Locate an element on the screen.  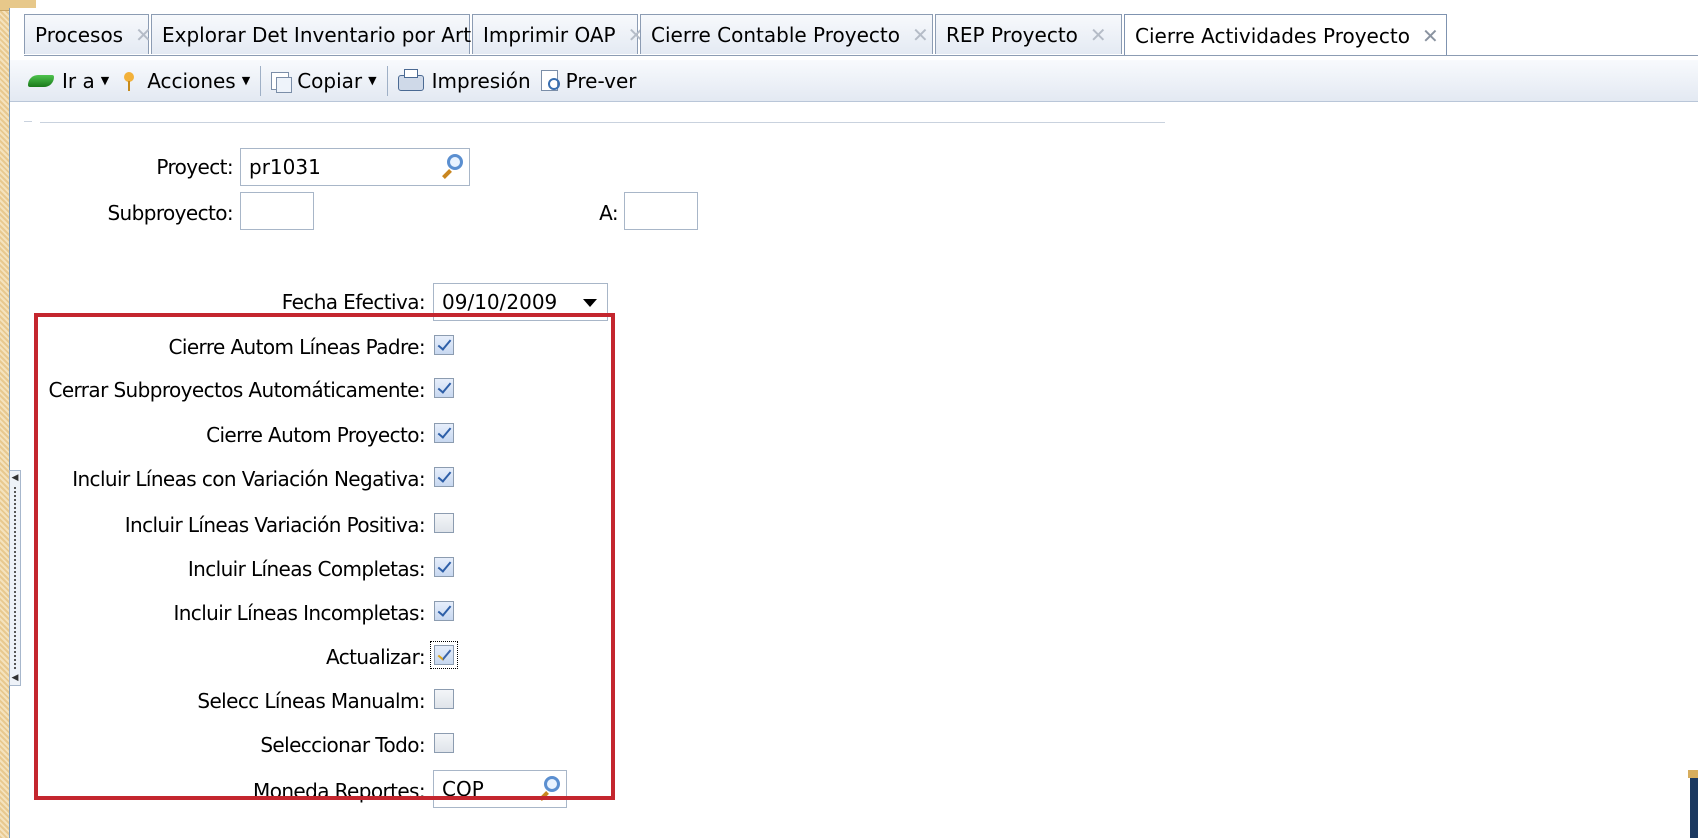
preview-button: Pre-ver is located at coordinates (588, 80).